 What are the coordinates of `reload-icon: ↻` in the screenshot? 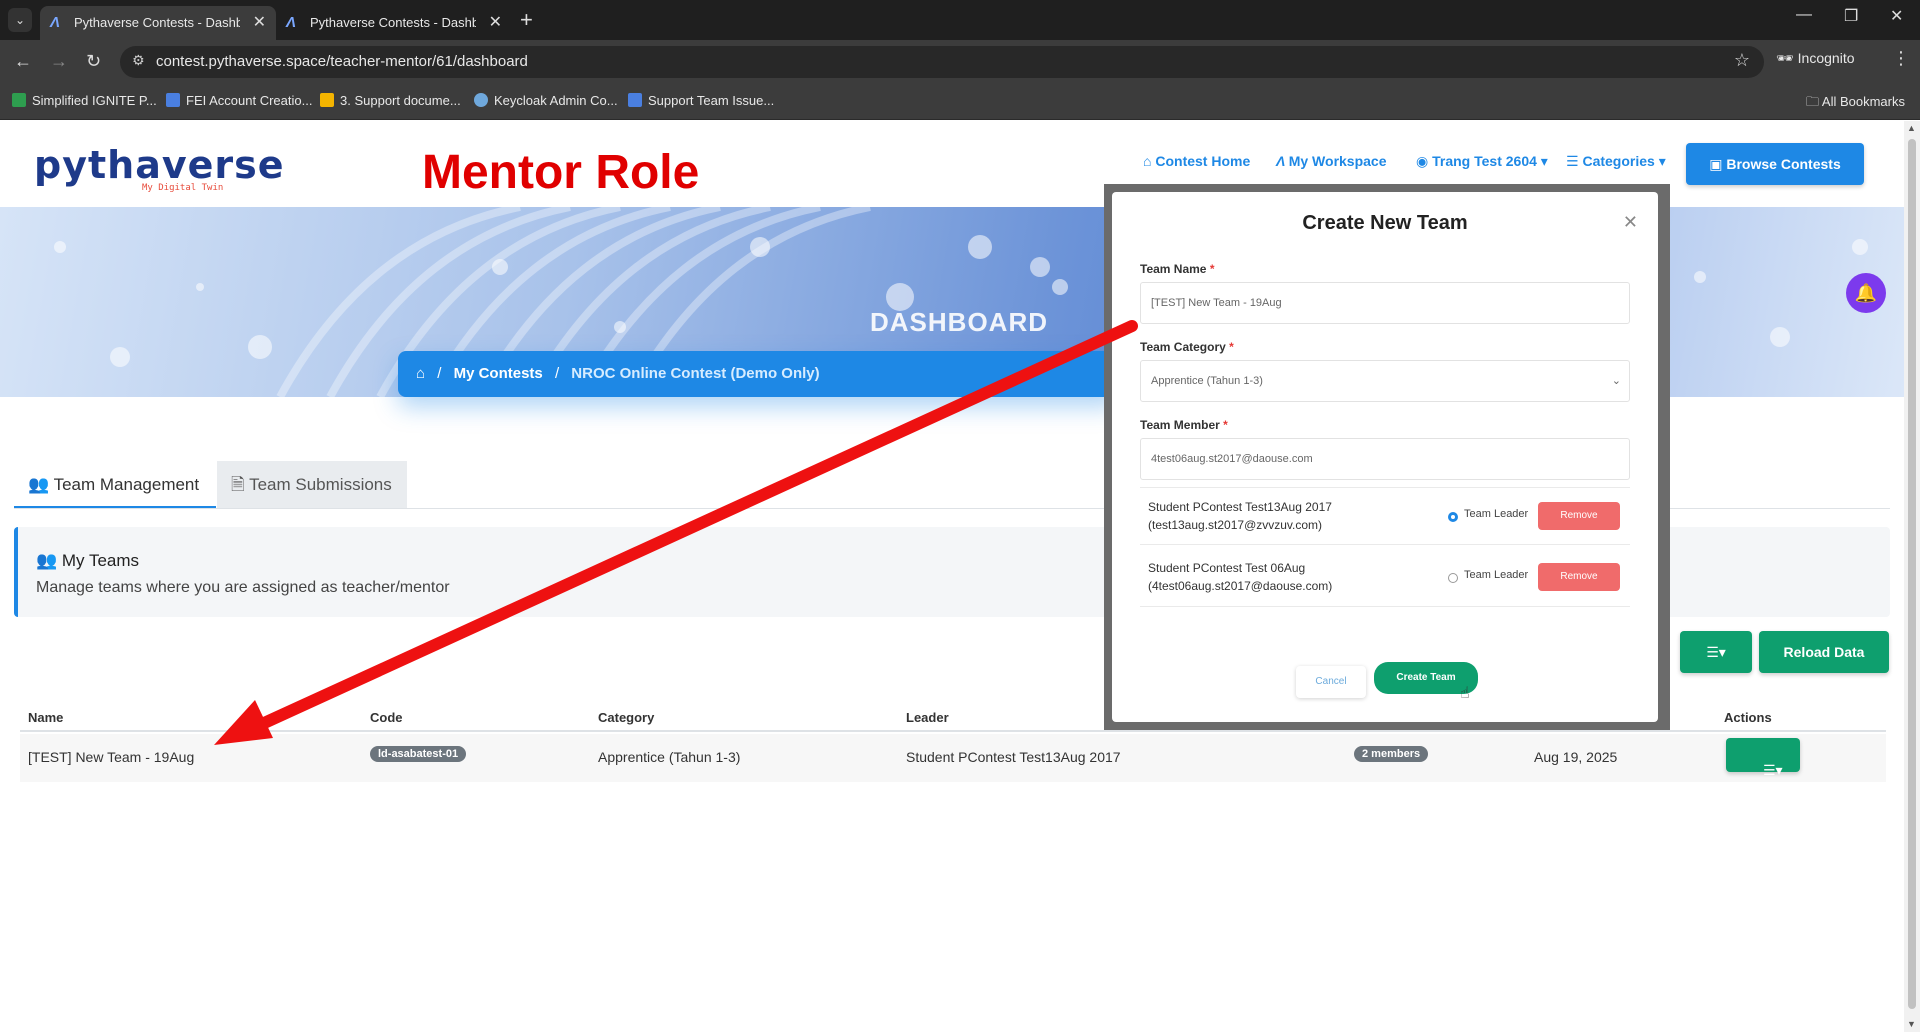 It's located at (93, 61).